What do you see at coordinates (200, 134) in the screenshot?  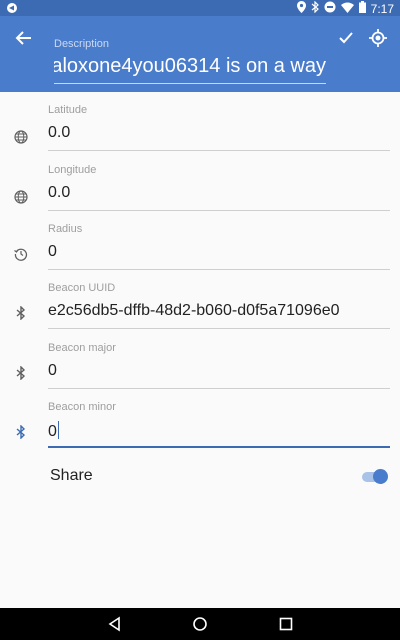 I see `latitude-field: Latitude 0.0` at bounding box center [200, 134].